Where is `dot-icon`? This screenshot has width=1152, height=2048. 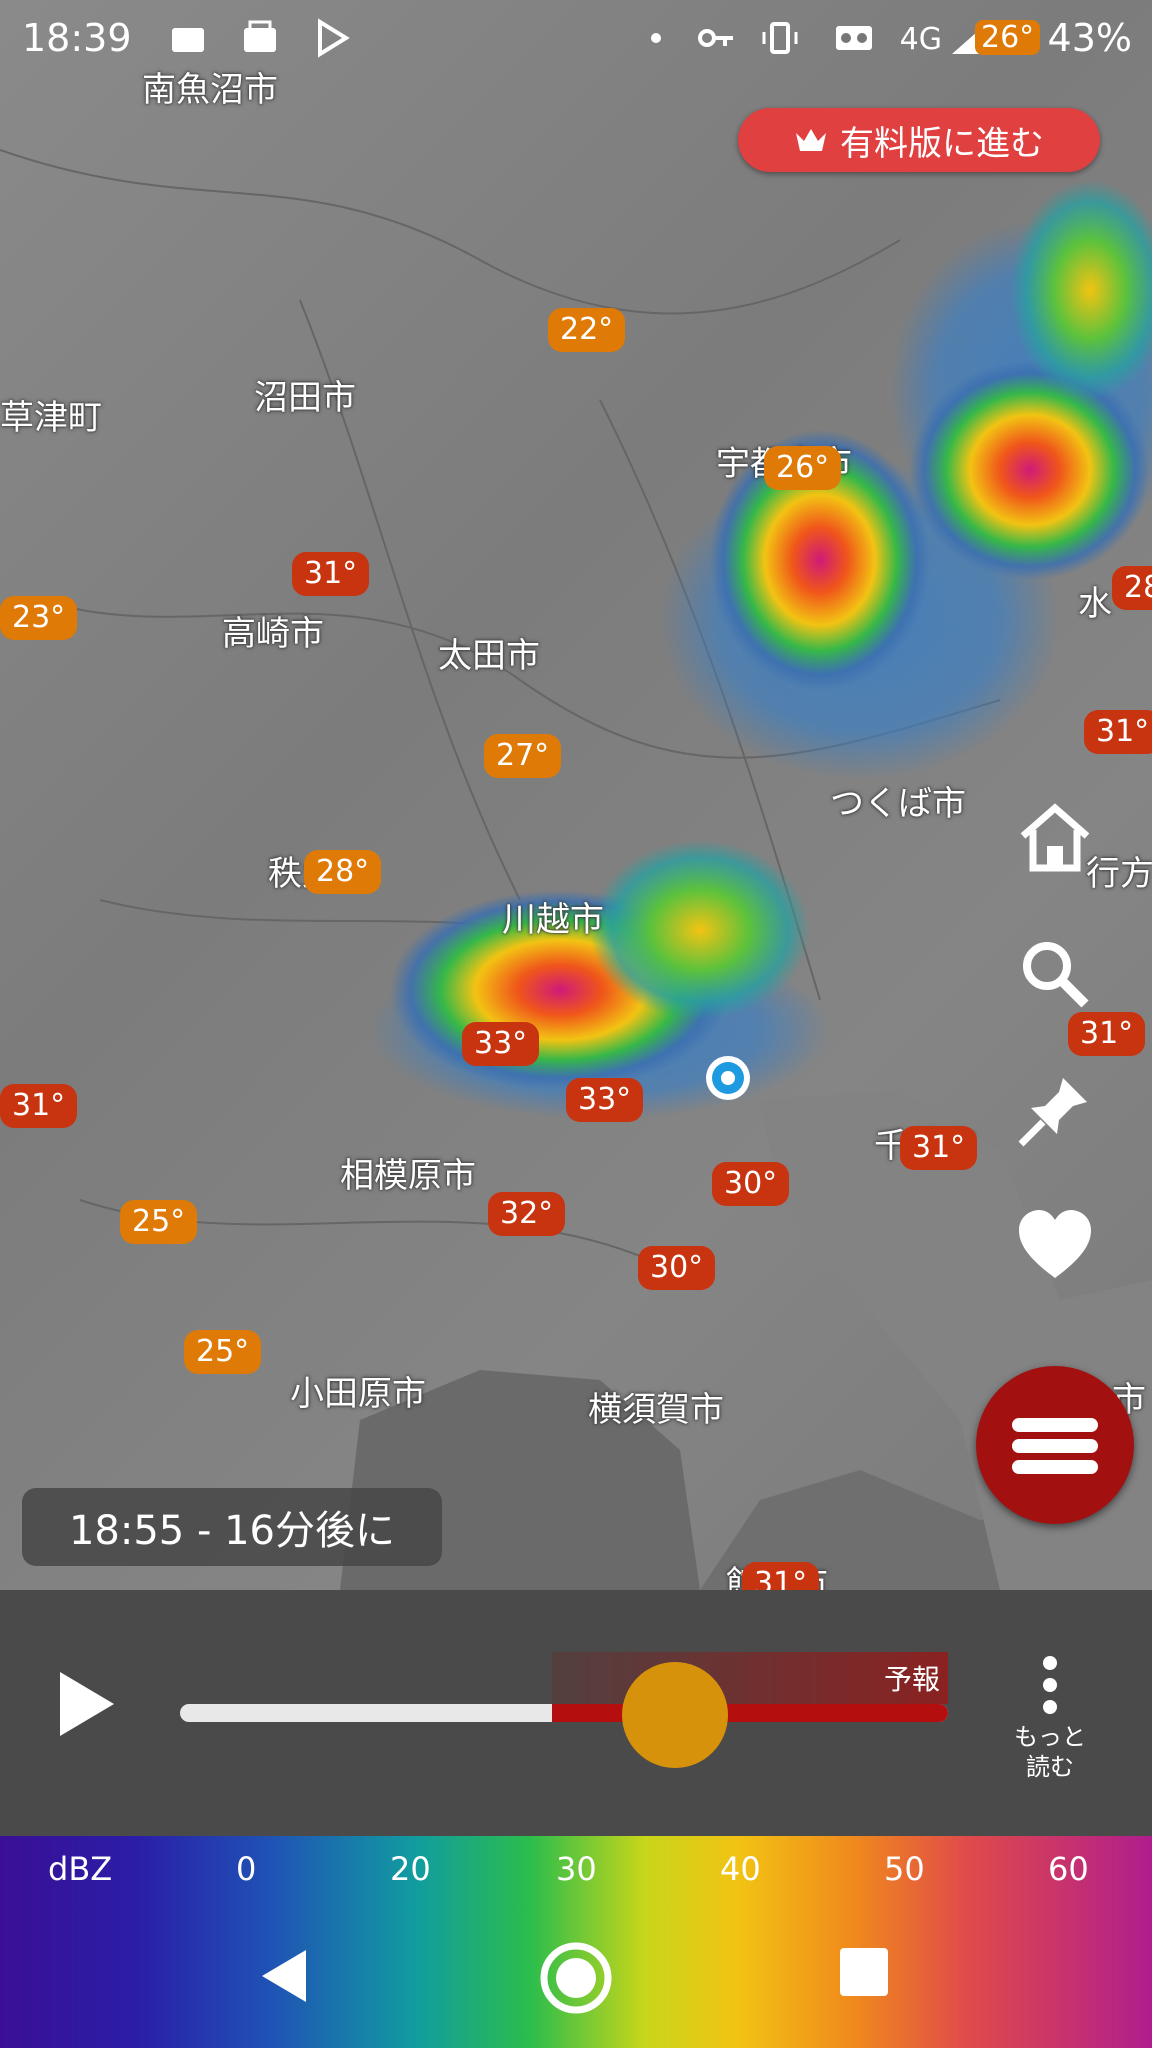 dot-icon is located at coordinates (656, 38).